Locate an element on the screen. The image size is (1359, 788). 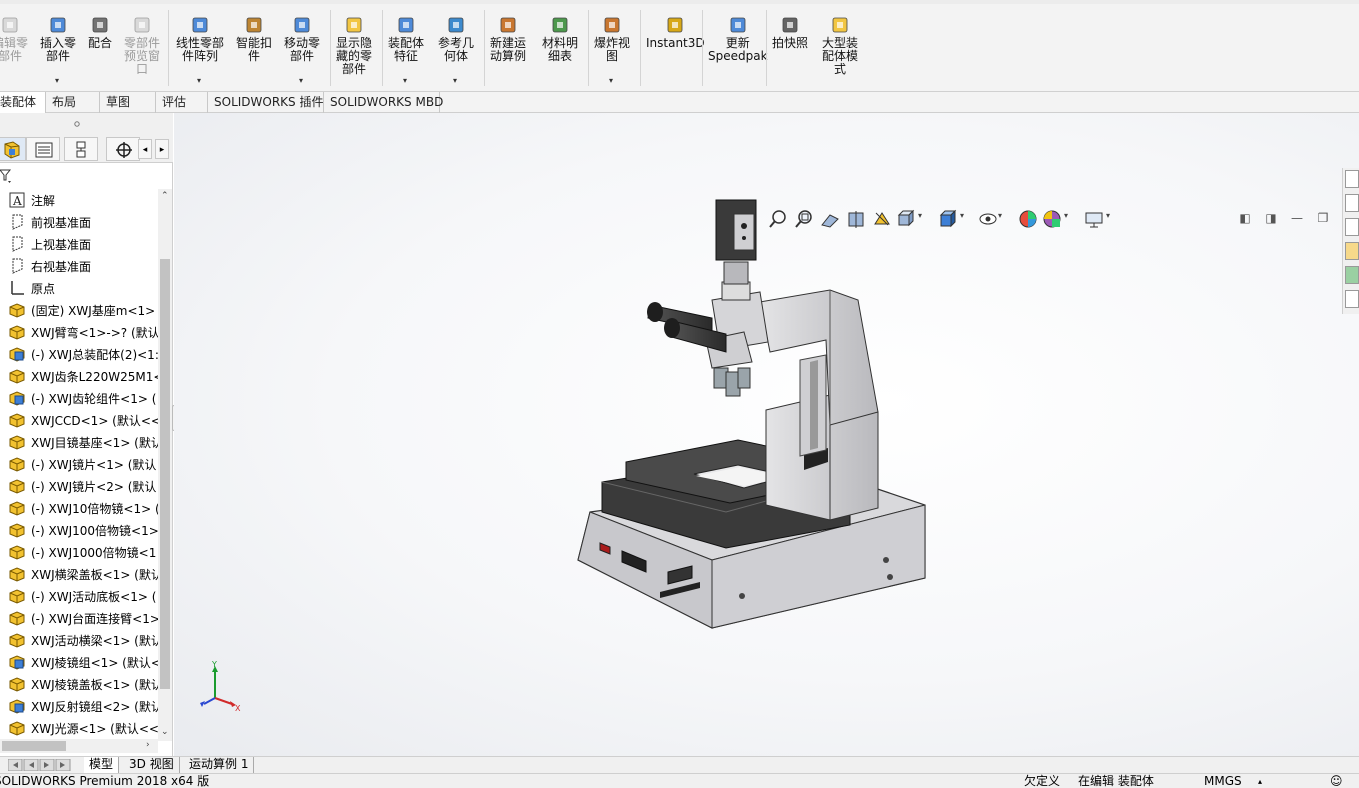
assembly-features-dropdown-icon: ▾ is located at coordinates (405, 80).